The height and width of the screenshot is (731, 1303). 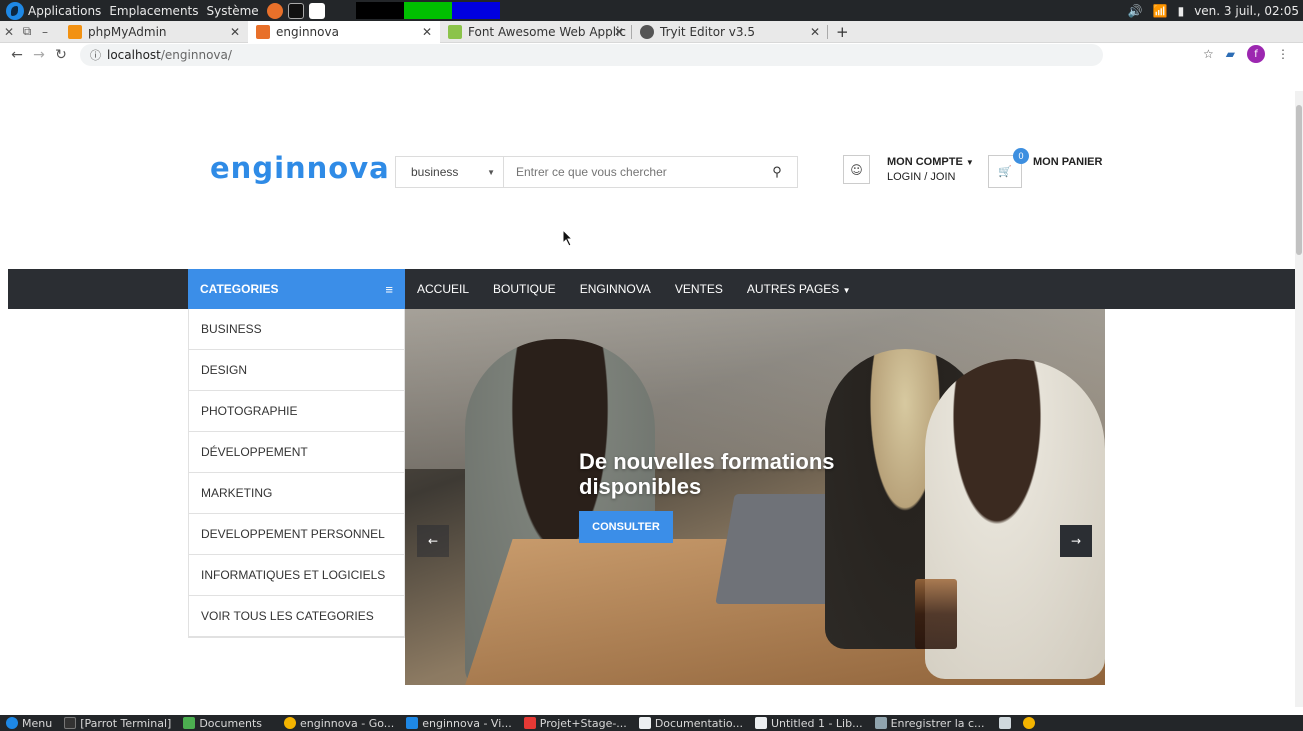 I want to click on search-input, so click(x=630, y=172).